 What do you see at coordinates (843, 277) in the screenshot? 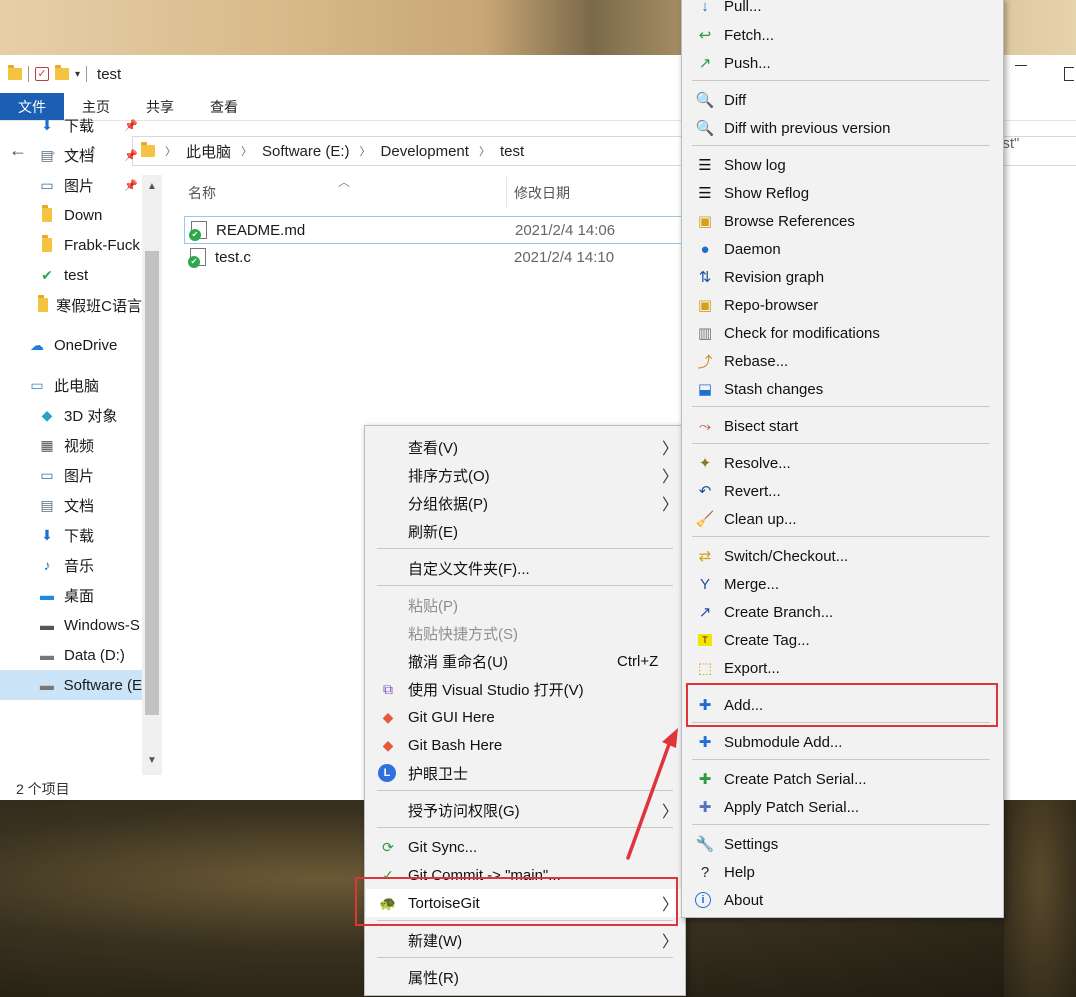
I see `tortoisegit-menu-item: ⇅ Revision graph` at bounding box center [843, 277].